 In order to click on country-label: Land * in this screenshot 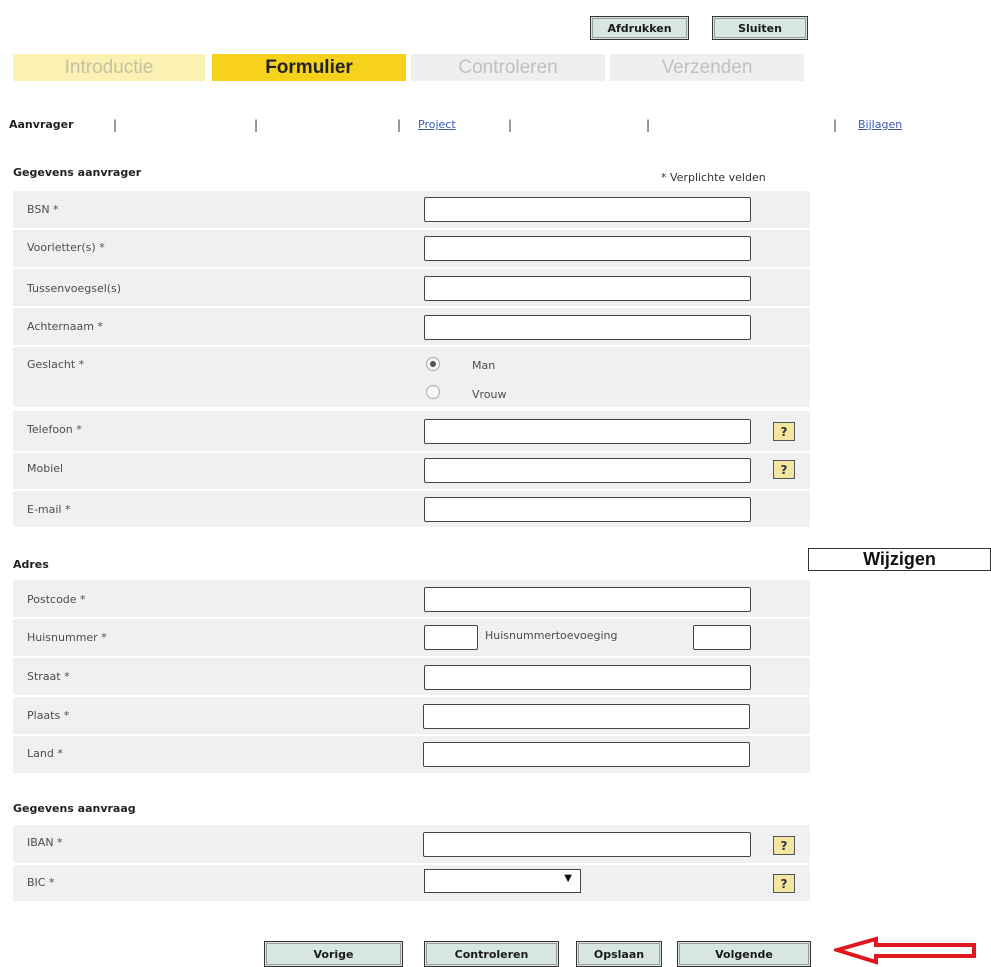, I will do `click(45, 753)`.